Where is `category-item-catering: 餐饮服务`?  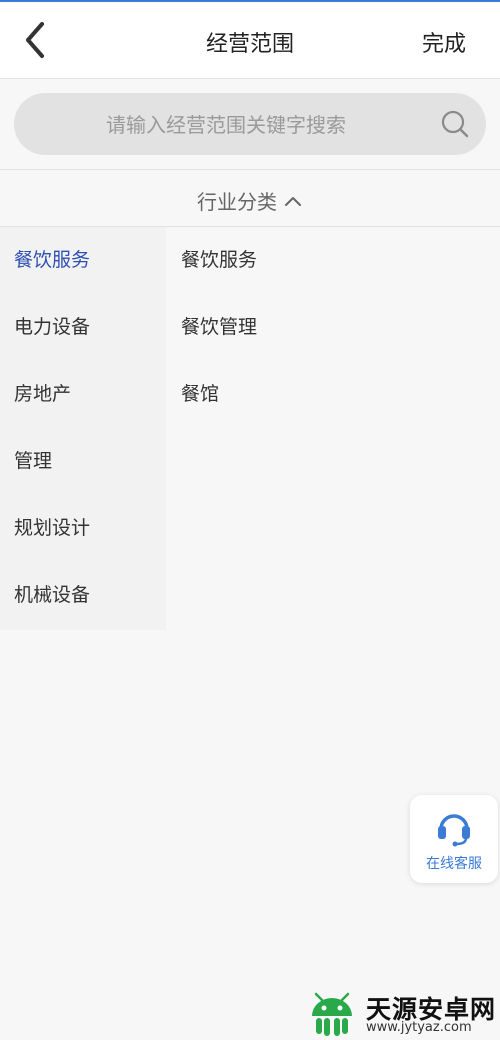
category-item-catering: 餐饮服务 is located at coordinates (83, 260).